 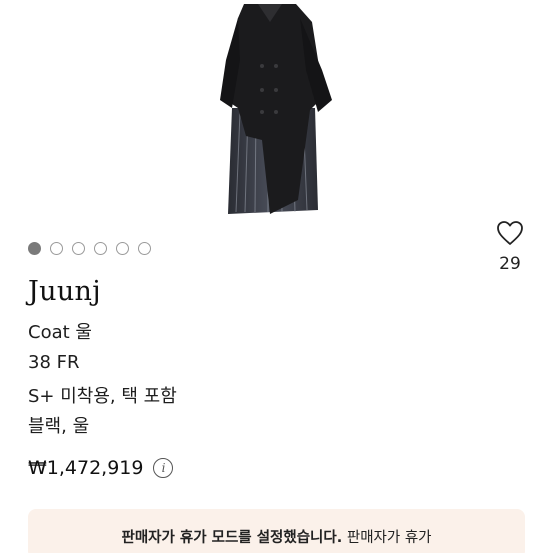 I want to click on coat-photo, so click(x=276, y=109).